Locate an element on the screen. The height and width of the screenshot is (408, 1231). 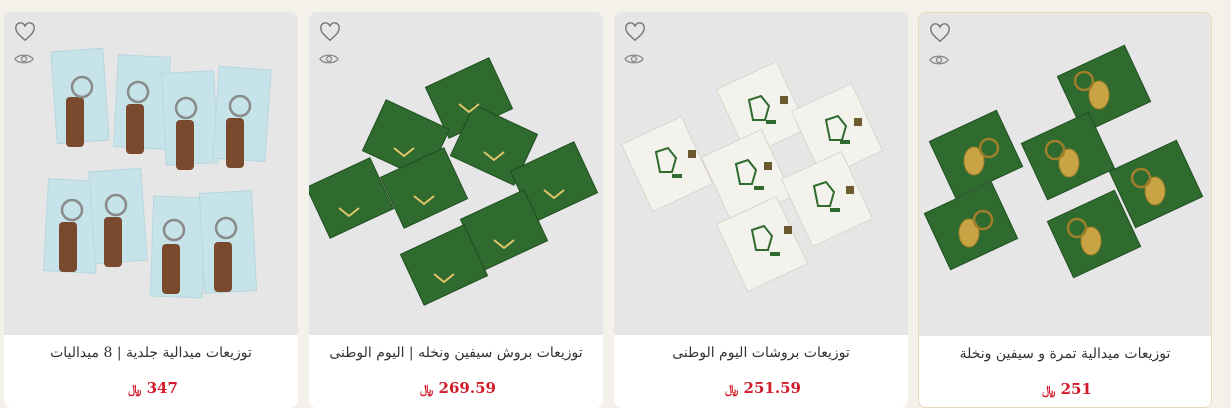
price-value: 251 is located at coordinates (1076, 389).